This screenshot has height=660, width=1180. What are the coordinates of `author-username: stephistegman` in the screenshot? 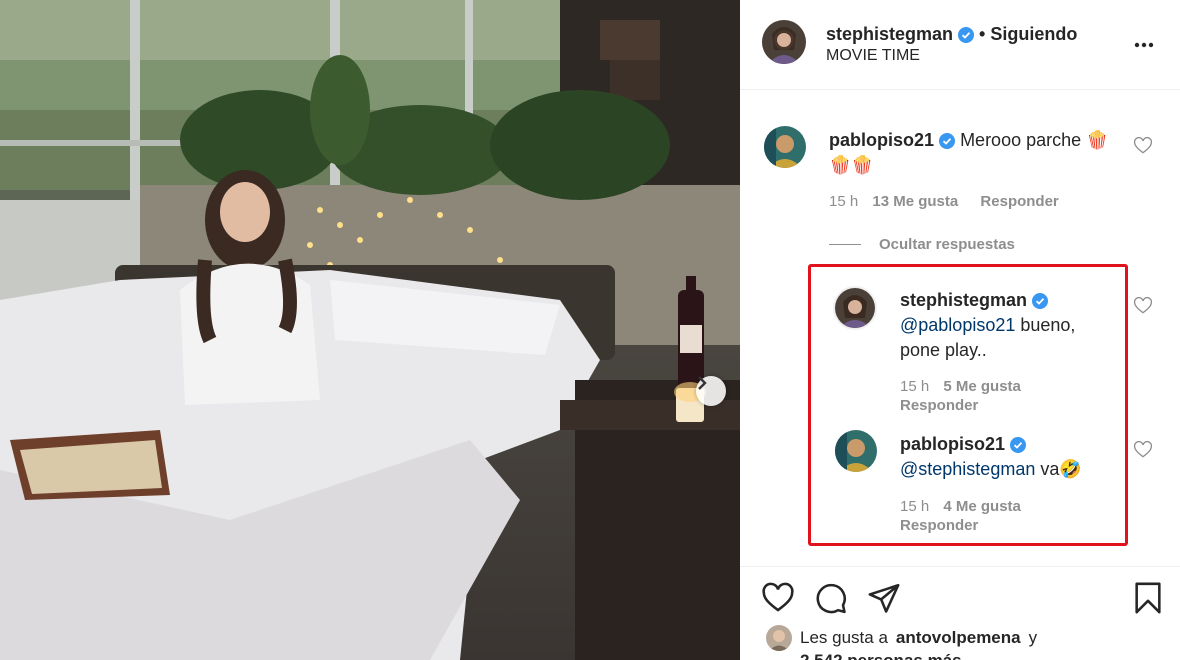 It's located at (889, 34).